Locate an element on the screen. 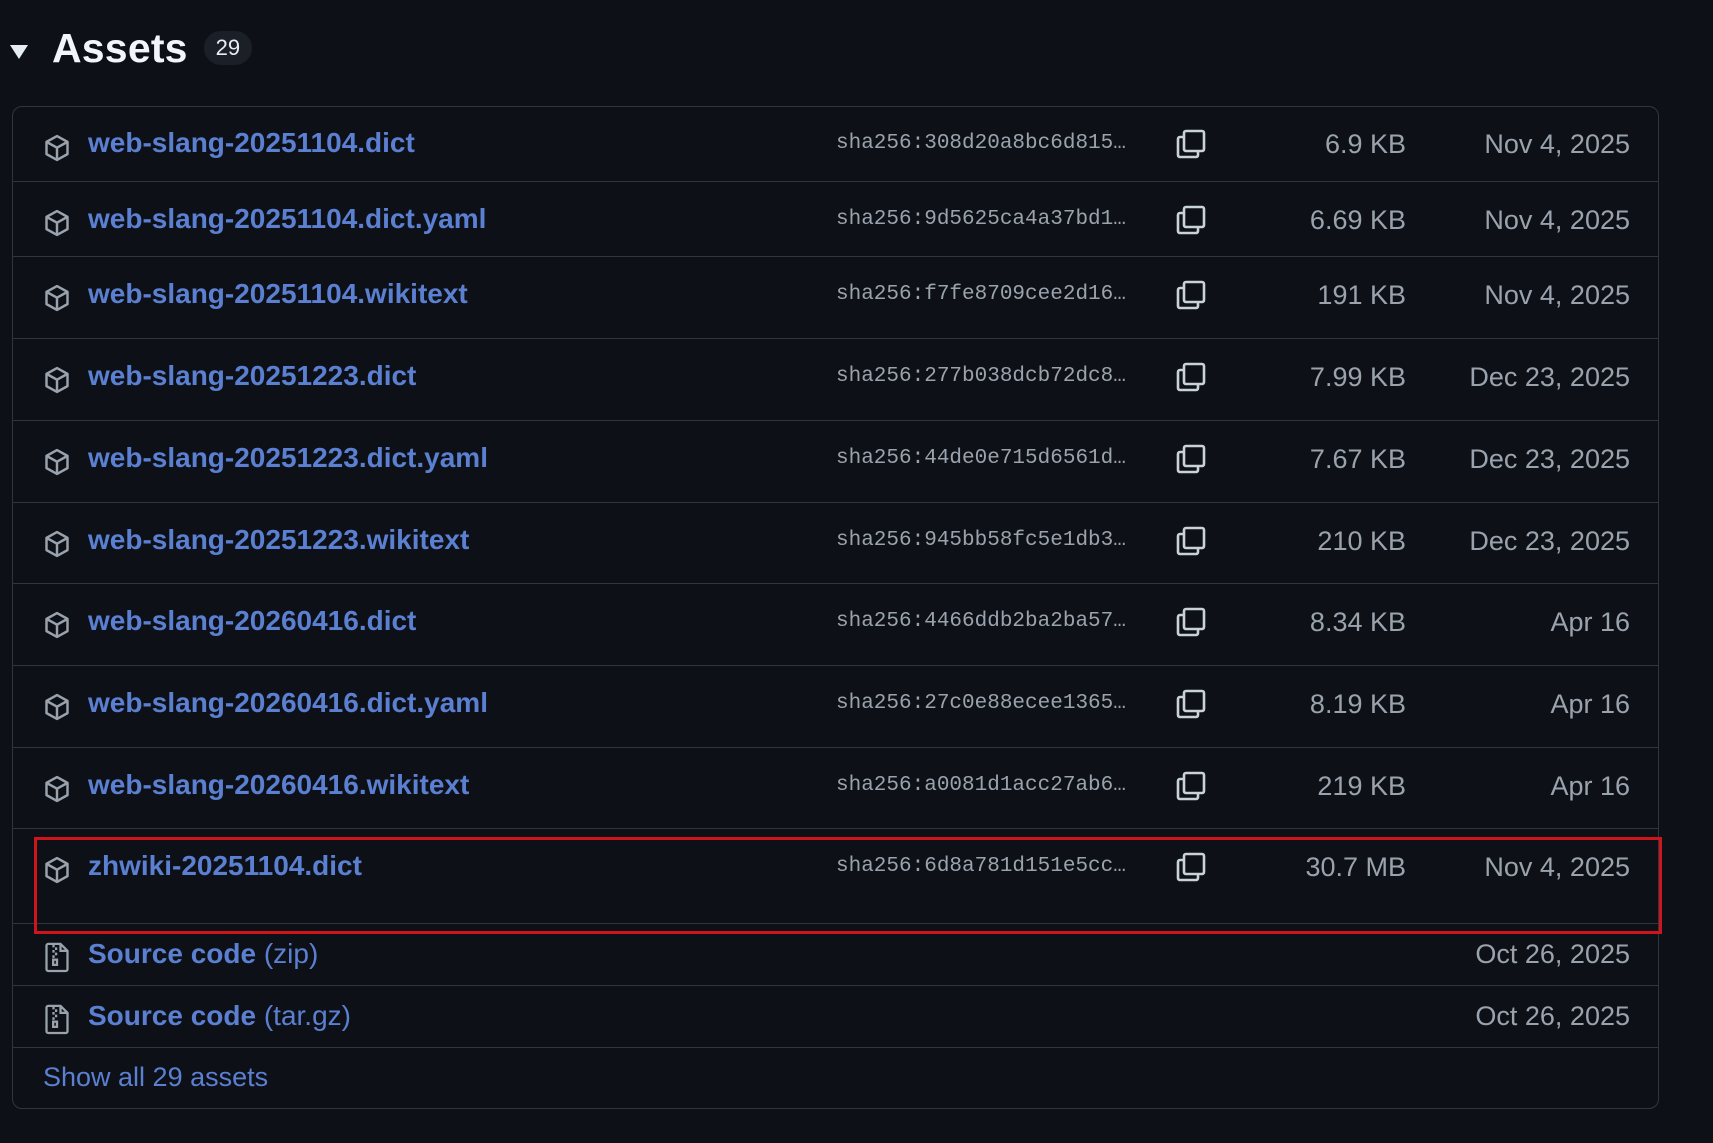 The image size is (1713, 1143). source-code-targz-link: Source code (tar.gz) is located at coordinates (219, 1016).